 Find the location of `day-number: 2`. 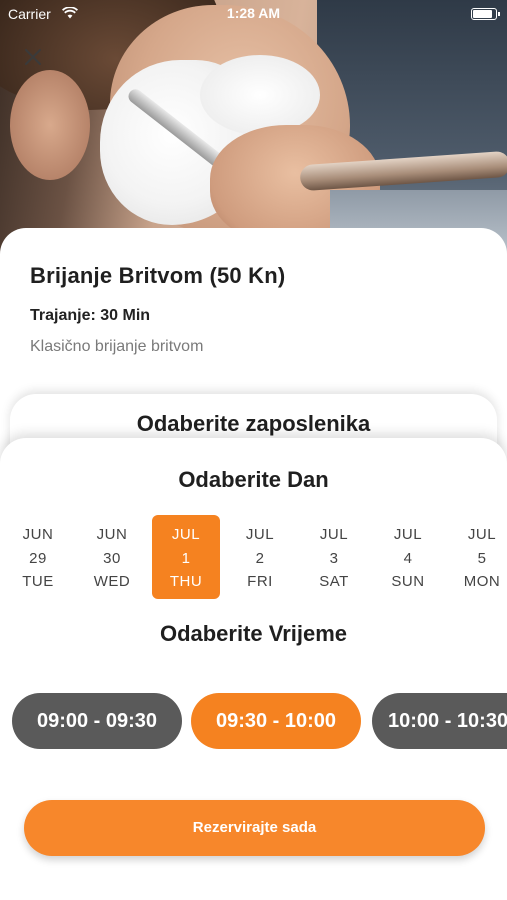

day-number: 2 is located at coordinates (260, 558).